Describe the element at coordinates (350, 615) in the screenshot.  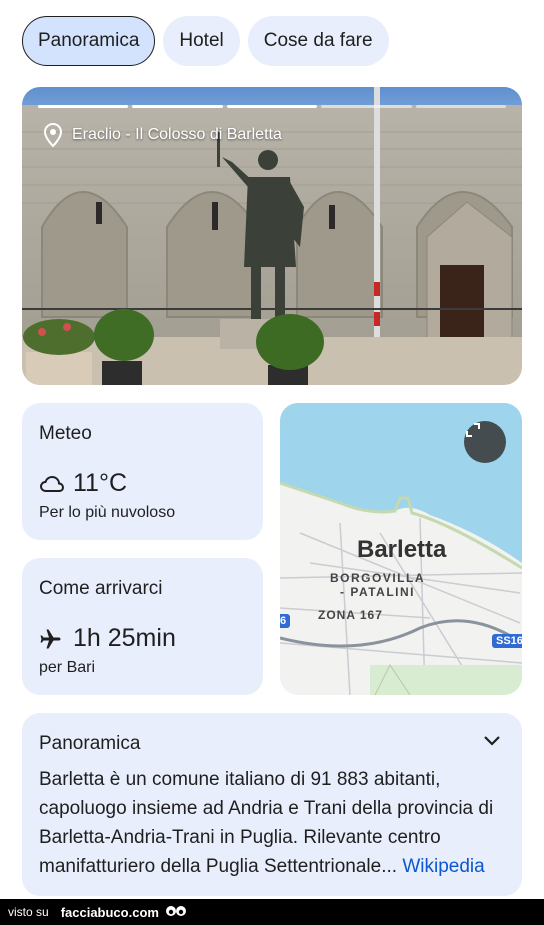
I see `map-zone-label: ZONA 167` at that location.